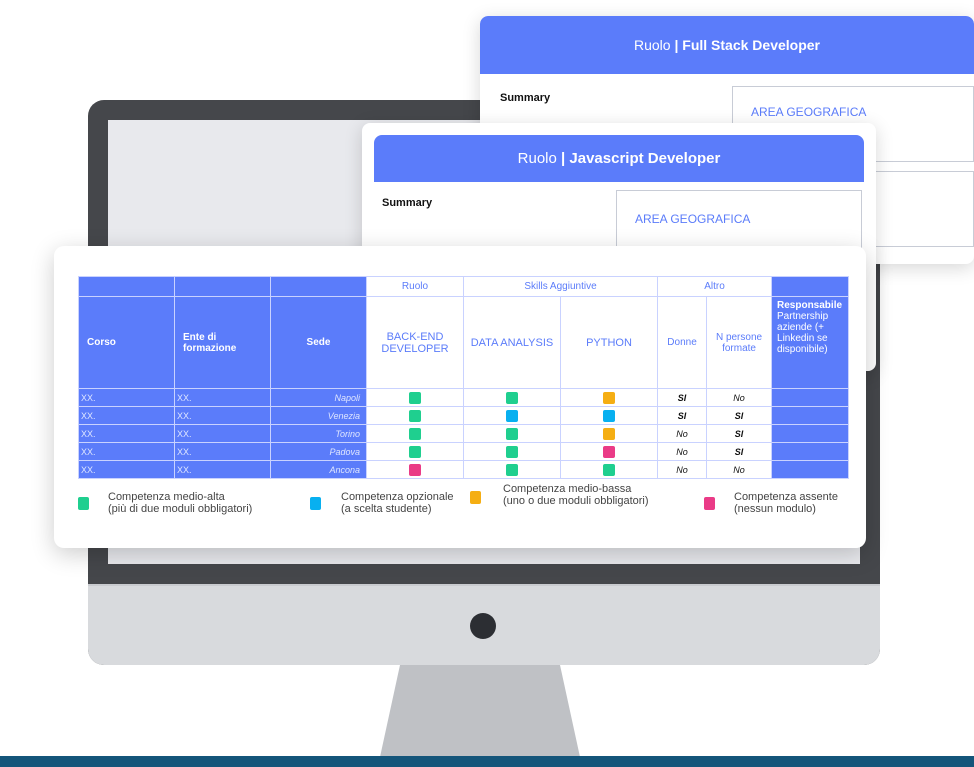 This screenshot has height=767, width=974. Describe the element at coordinates (576, 501) in the screenshot. I see `legend-sublabel: (uno o due moduli obbligatori)` at that location.